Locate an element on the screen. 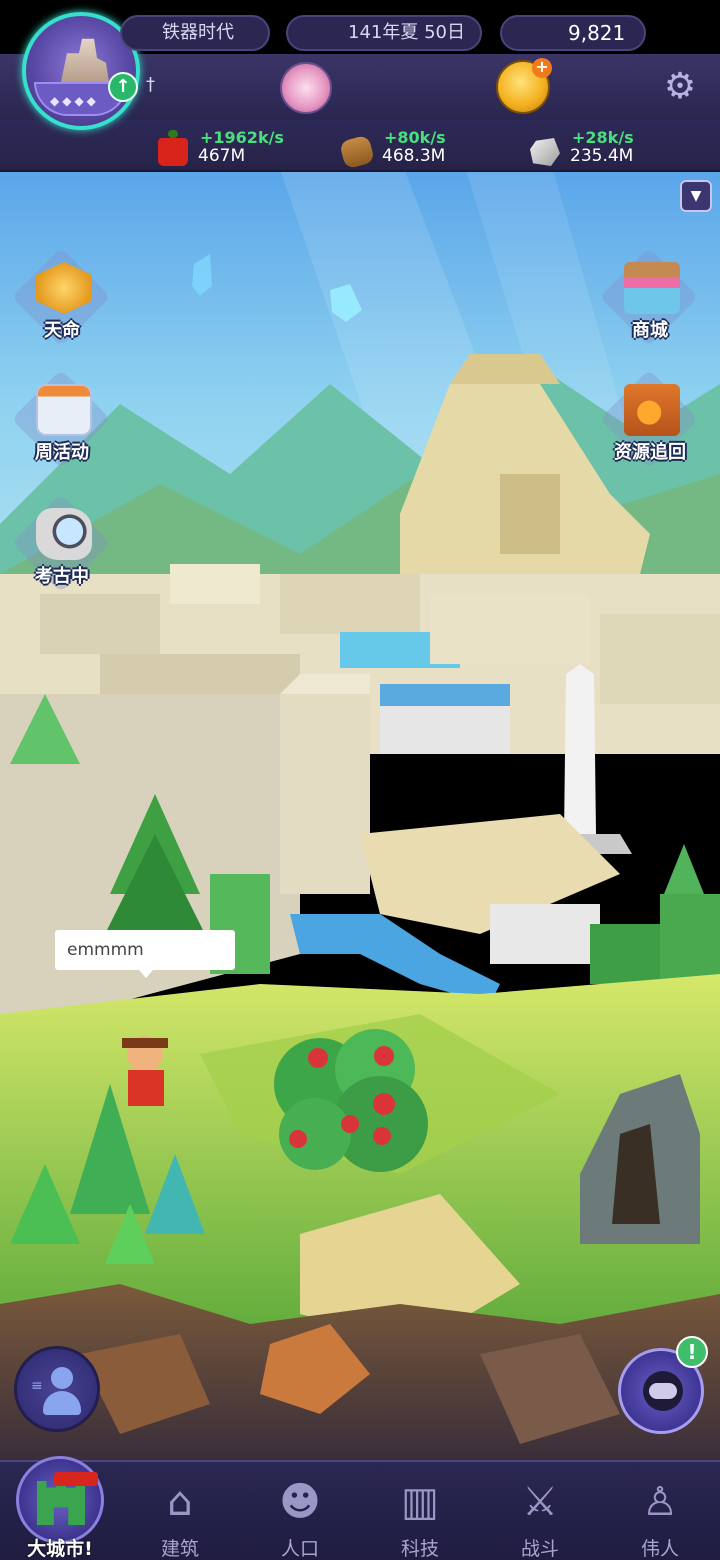 The width and height of the screenshot is (720, 1560). social-button: ≡ is located at coordinates (57, 1389).